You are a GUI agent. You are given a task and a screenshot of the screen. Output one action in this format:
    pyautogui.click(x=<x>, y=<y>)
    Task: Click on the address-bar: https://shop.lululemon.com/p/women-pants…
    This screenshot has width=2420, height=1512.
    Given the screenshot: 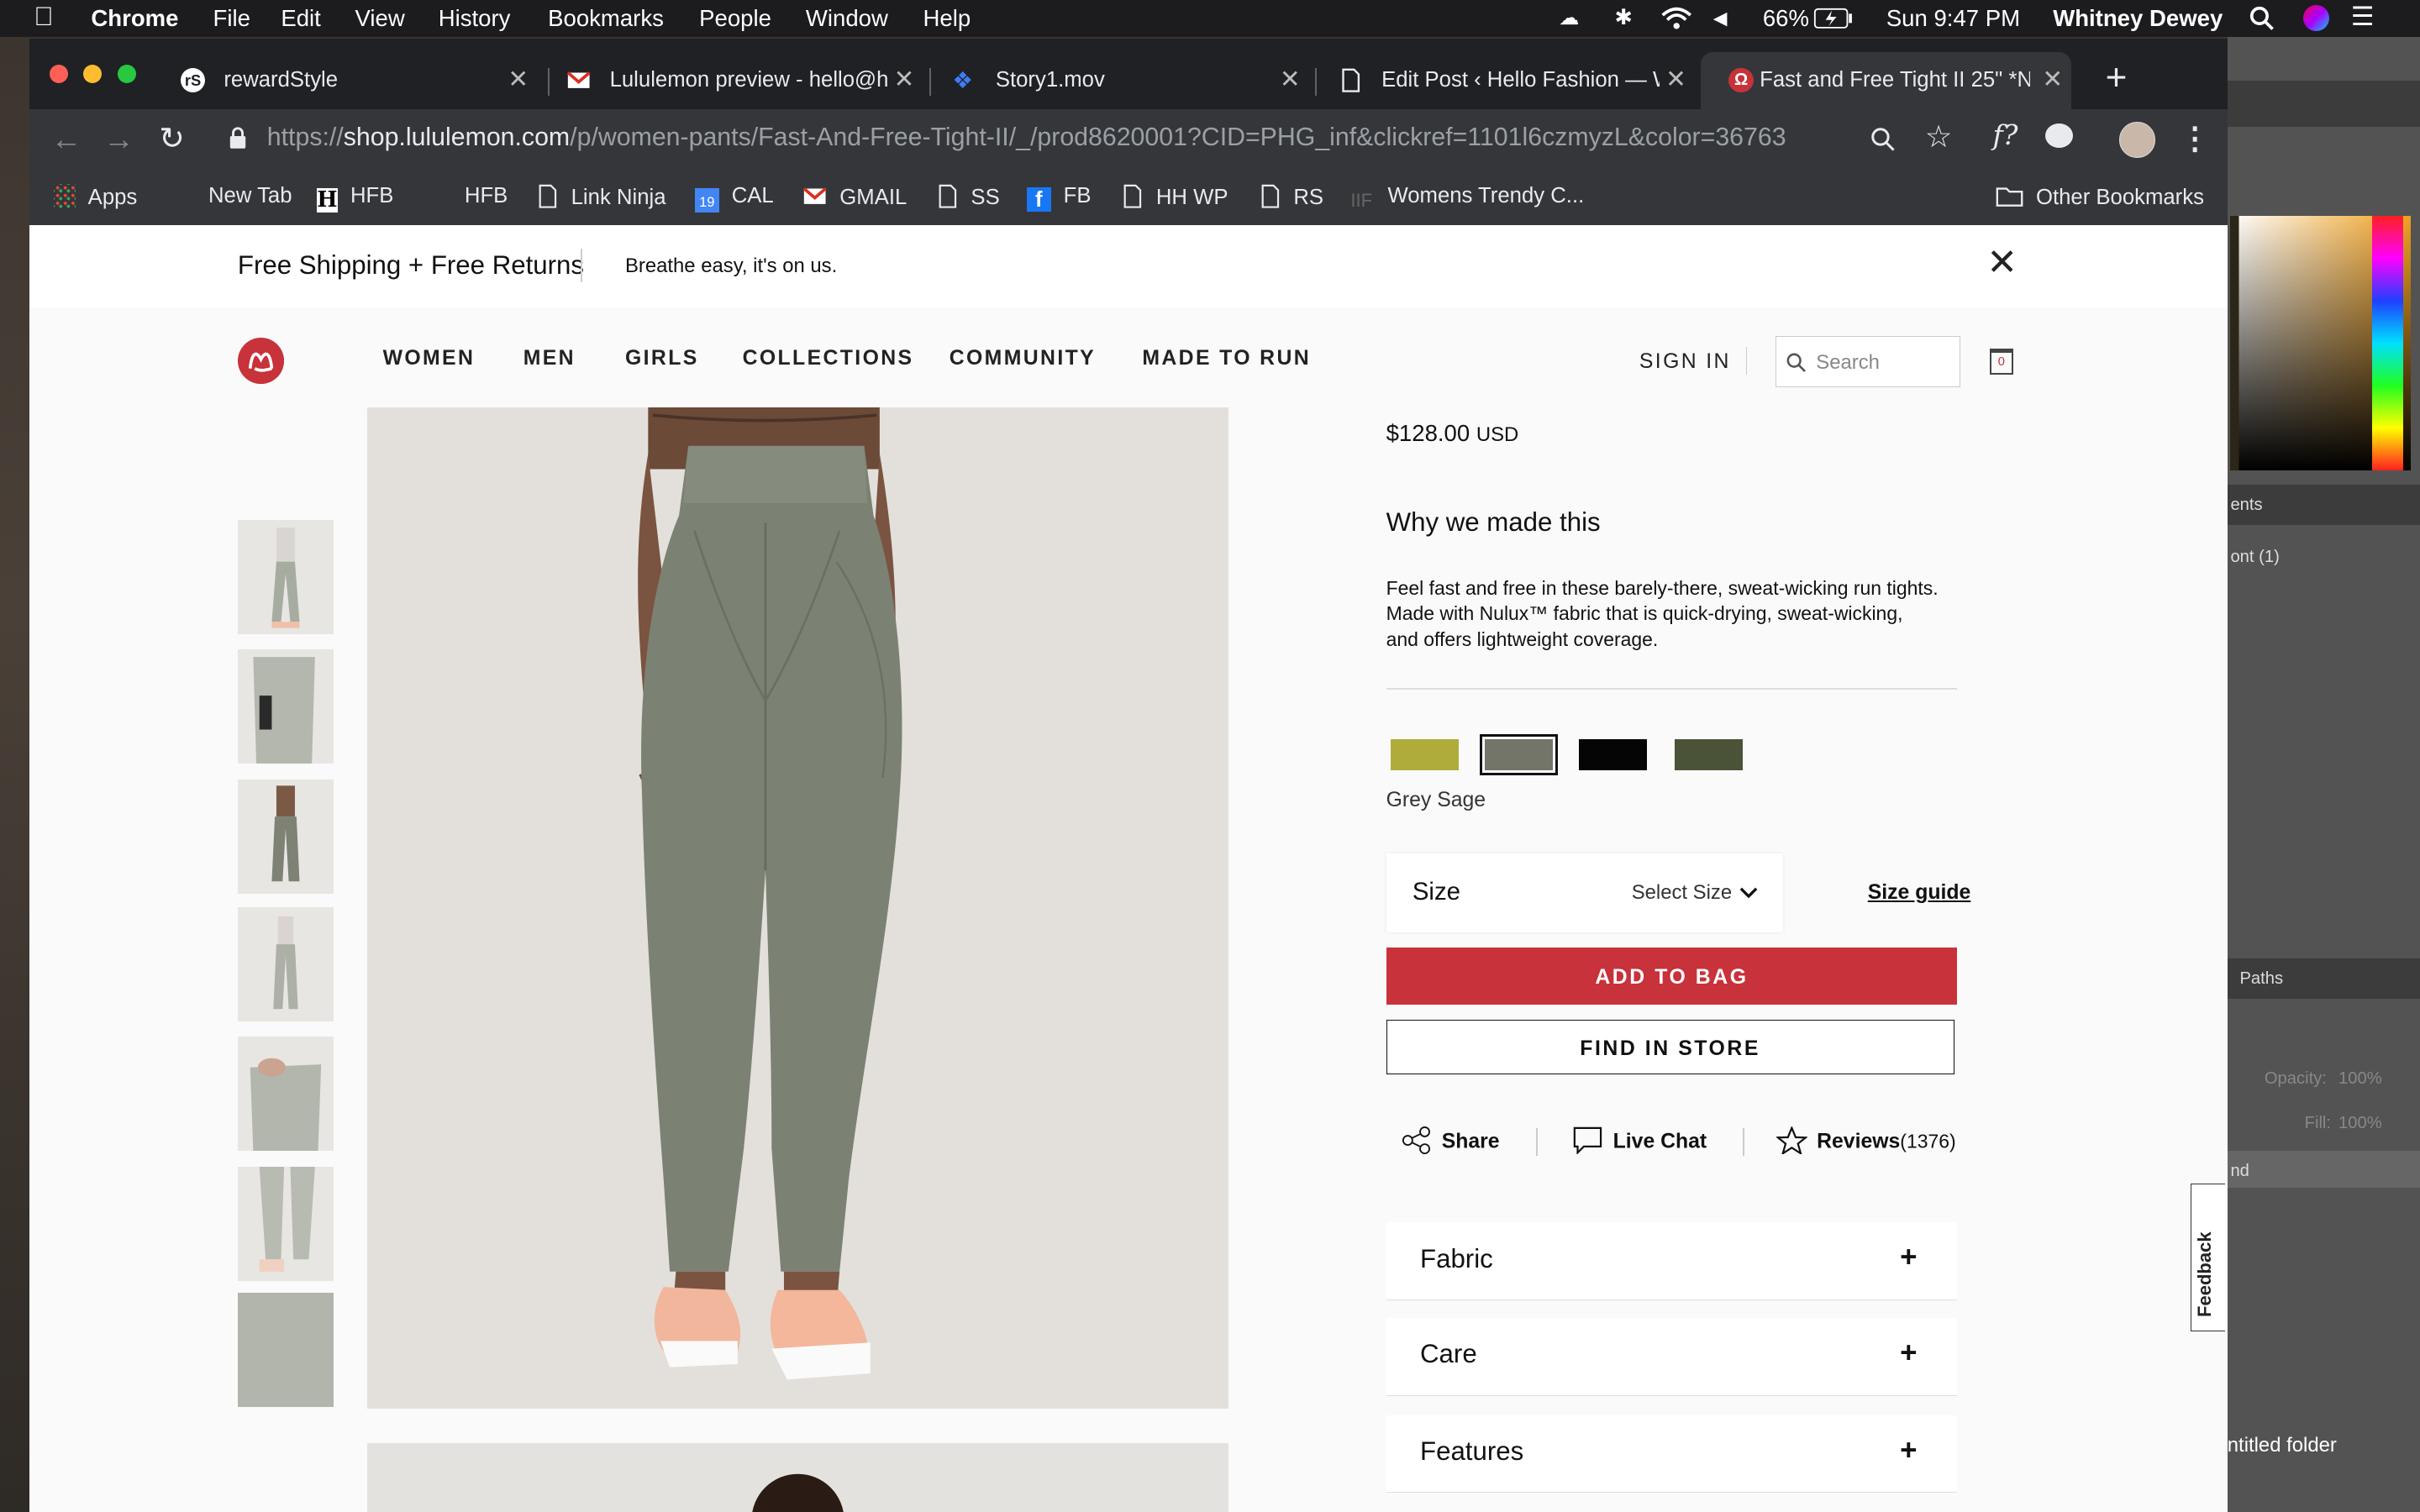 What is the action you would take?
    pyautogui.click(x=1026, y=137)
    